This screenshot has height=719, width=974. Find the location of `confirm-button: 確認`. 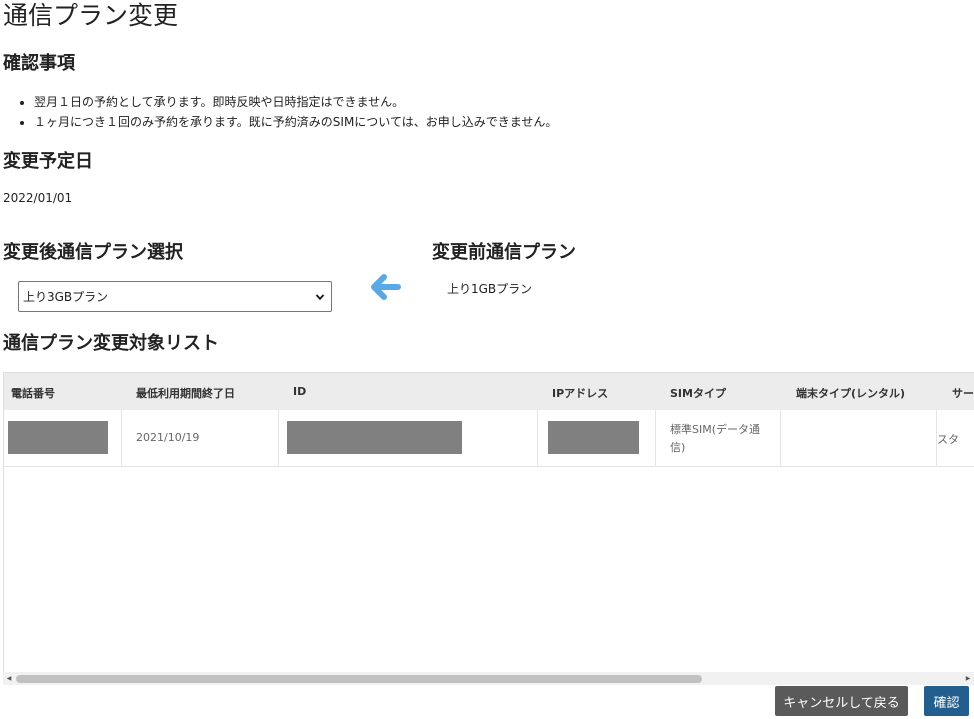

confirm-button: 確認 is located at coordinates (946, 701).